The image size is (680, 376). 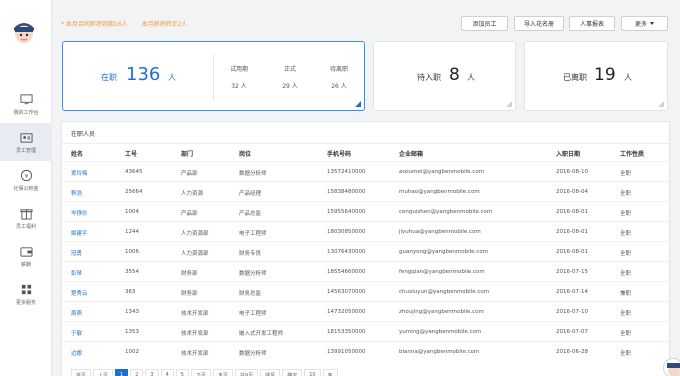 What do you see at coordinates (137, 372) in the screenshot?
I see `pager-item: 2` at bounding box center [137, 372].